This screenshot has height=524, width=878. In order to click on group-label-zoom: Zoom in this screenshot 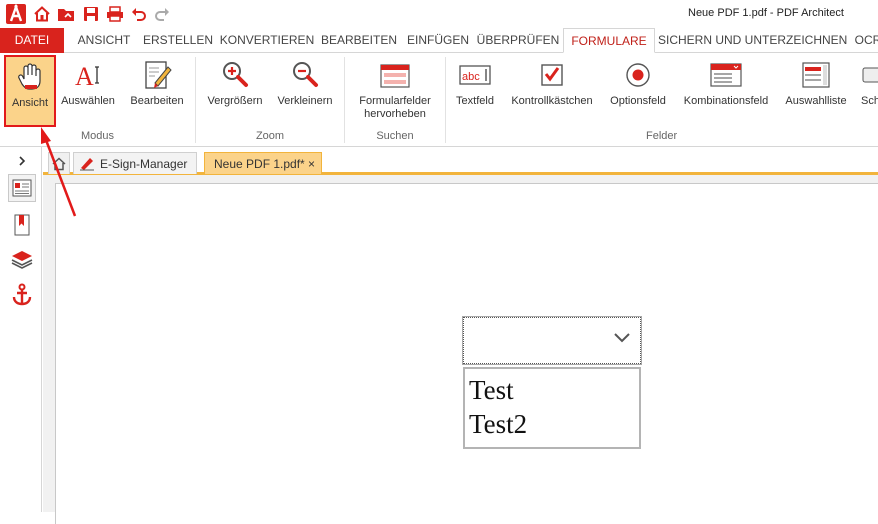, I will do `click(270, 136)`.